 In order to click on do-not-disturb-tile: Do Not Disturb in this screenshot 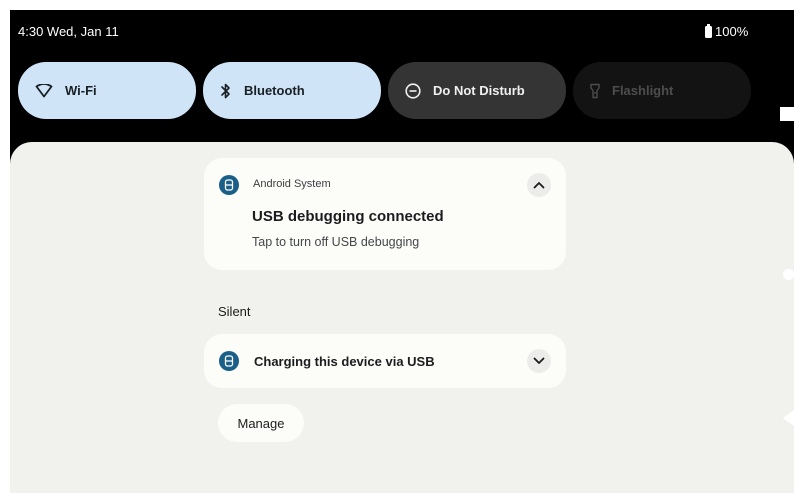, I will do `click(477, 90)`.